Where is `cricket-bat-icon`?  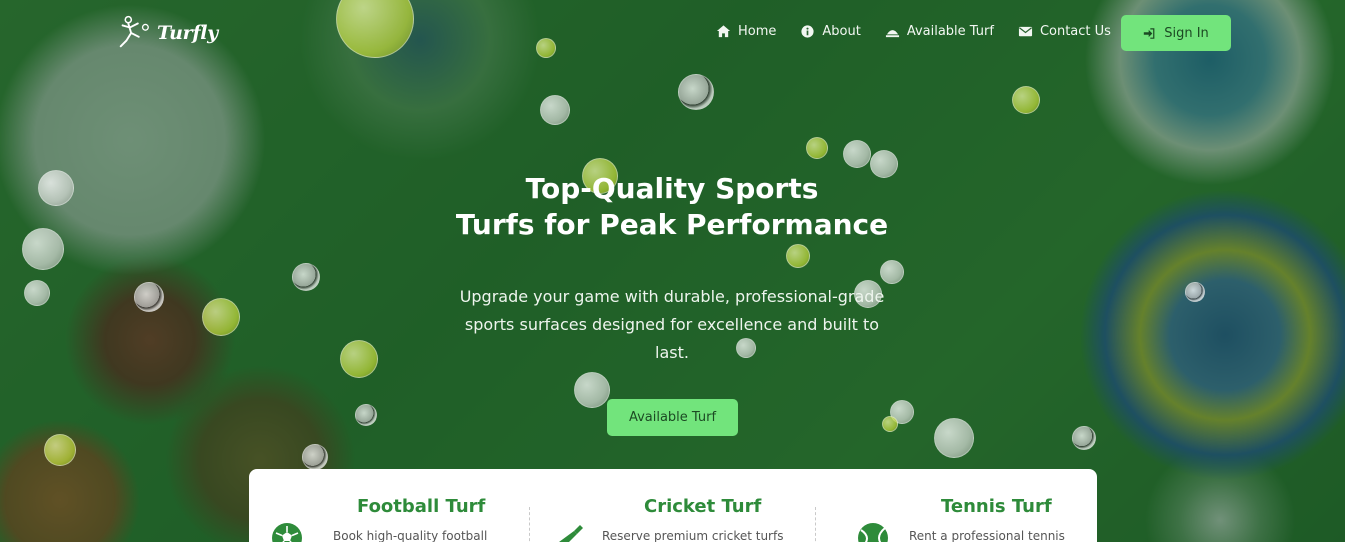 cricket-bat-icon is located at coordinates (571, 533).